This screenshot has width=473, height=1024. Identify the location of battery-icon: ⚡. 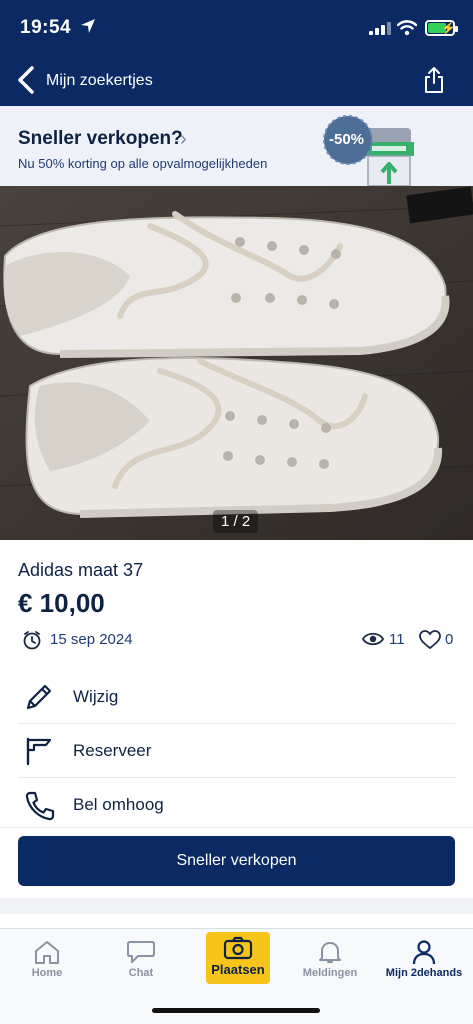
(441, 28).